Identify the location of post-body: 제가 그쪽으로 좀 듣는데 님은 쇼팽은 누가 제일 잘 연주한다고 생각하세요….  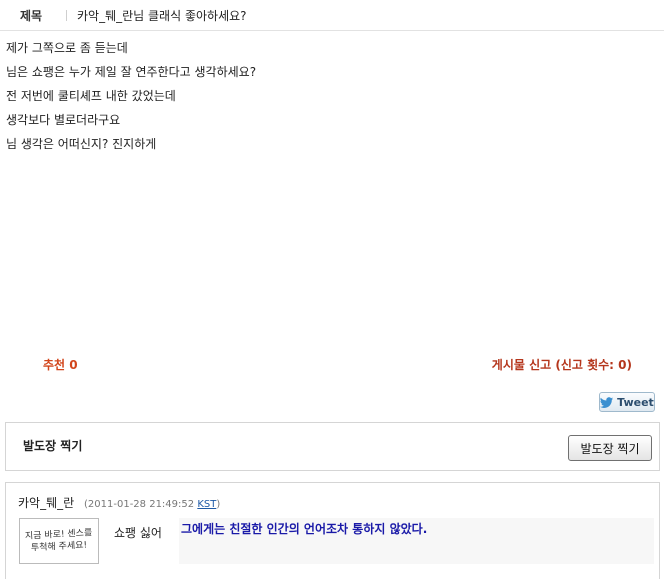
(131, 100).